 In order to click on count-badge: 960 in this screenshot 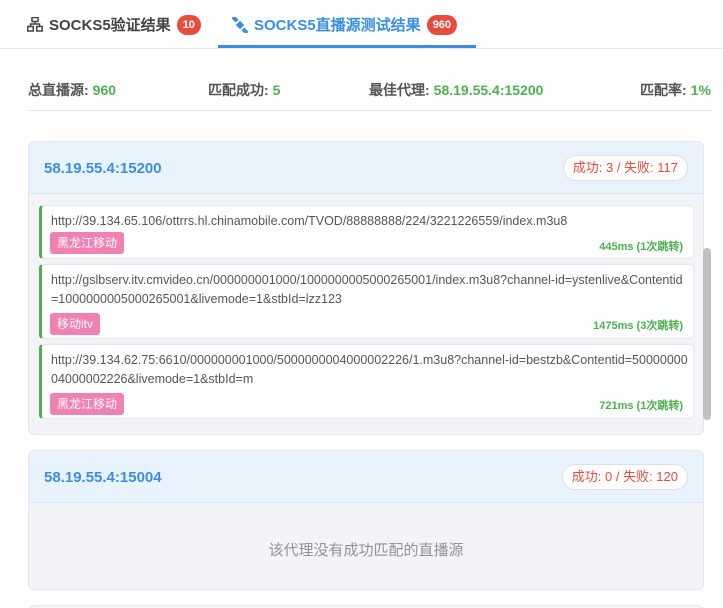, I will do `click(442, 24)`.